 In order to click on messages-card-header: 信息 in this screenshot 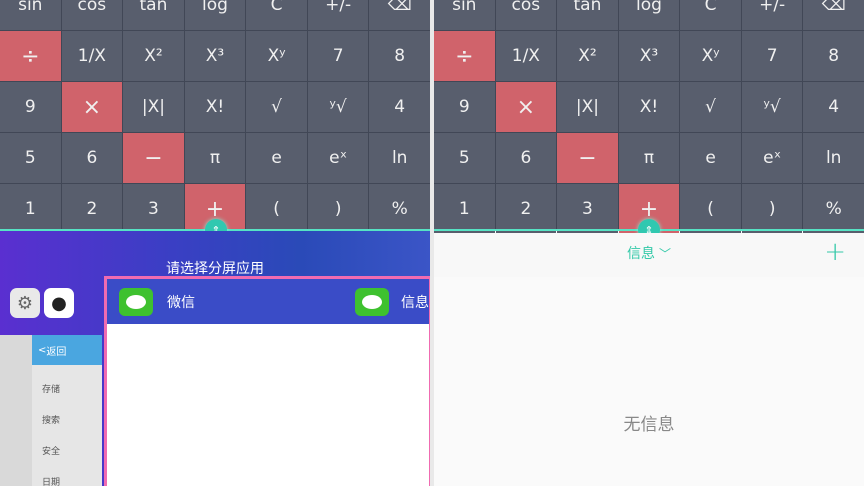, I will do `click(388, 301)`.